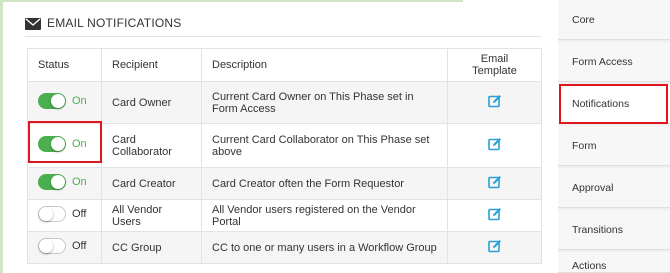 Image resolution: width=670 pixels, height=273 pixels. What do you see at coordinates (614, 146) in the screenshot?
I see `sidebar-item-form: Form` at bounding box center [614, 146].